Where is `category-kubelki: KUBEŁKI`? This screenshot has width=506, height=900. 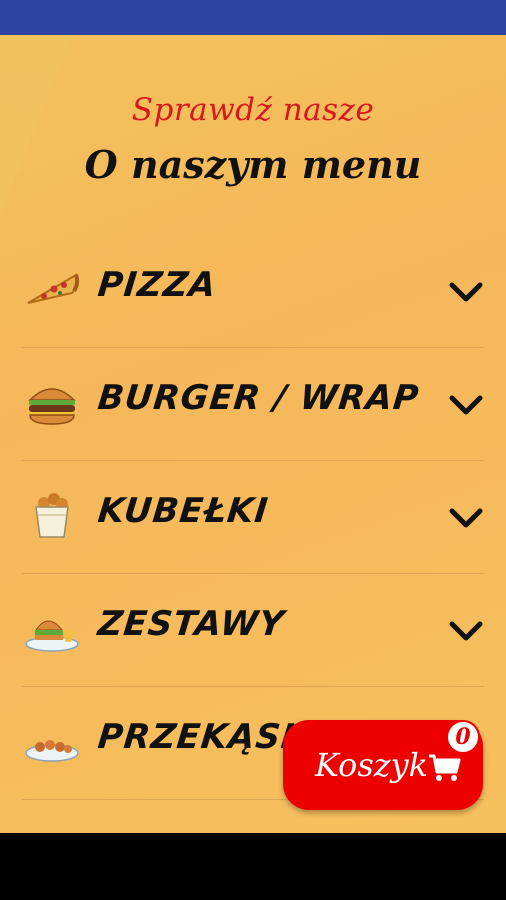
category-kubelki: KUBEŁKI is located at coordinates (253, 517).